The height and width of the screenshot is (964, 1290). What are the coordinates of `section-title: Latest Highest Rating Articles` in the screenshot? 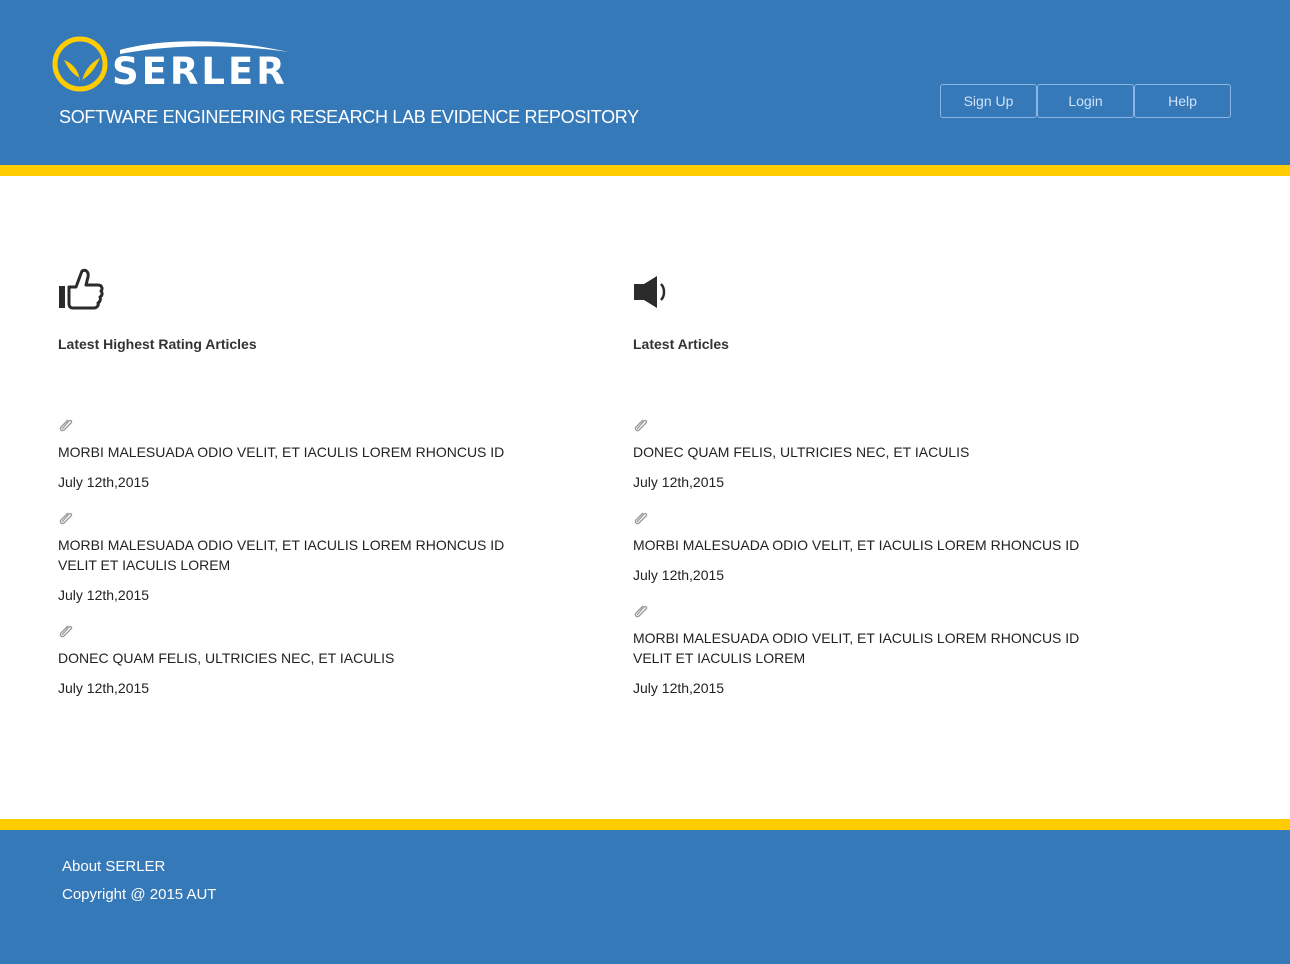 It's located at (157, 344).